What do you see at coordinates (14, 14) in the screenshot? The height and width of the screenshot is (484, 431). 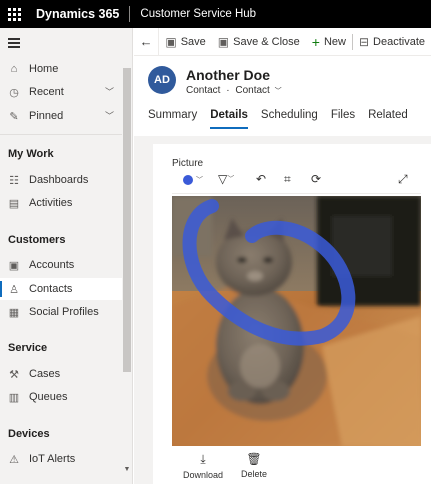 I see `app-launcher-icon` at bounding box center [14, 14].